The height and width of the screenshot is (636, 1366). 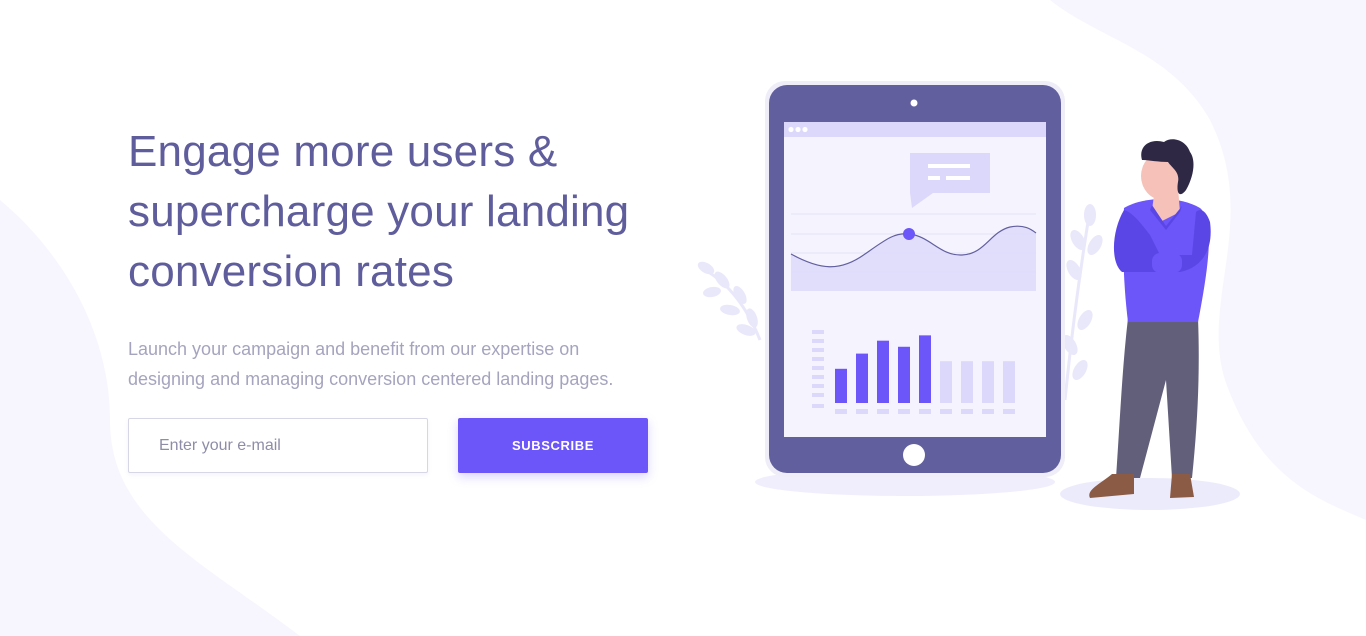 What do you see at coordinates (278, 445) in the screenshot?
I see `email-input` at bounding box center [278, 445].